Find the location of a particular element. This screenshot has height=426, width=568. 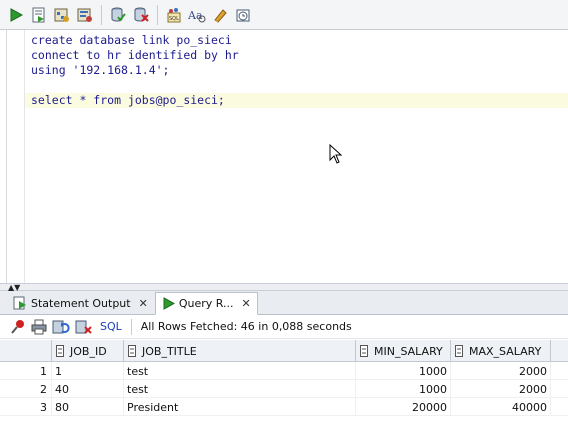

sql-tuning-icon: SQL is located at coordinates (174, 14).